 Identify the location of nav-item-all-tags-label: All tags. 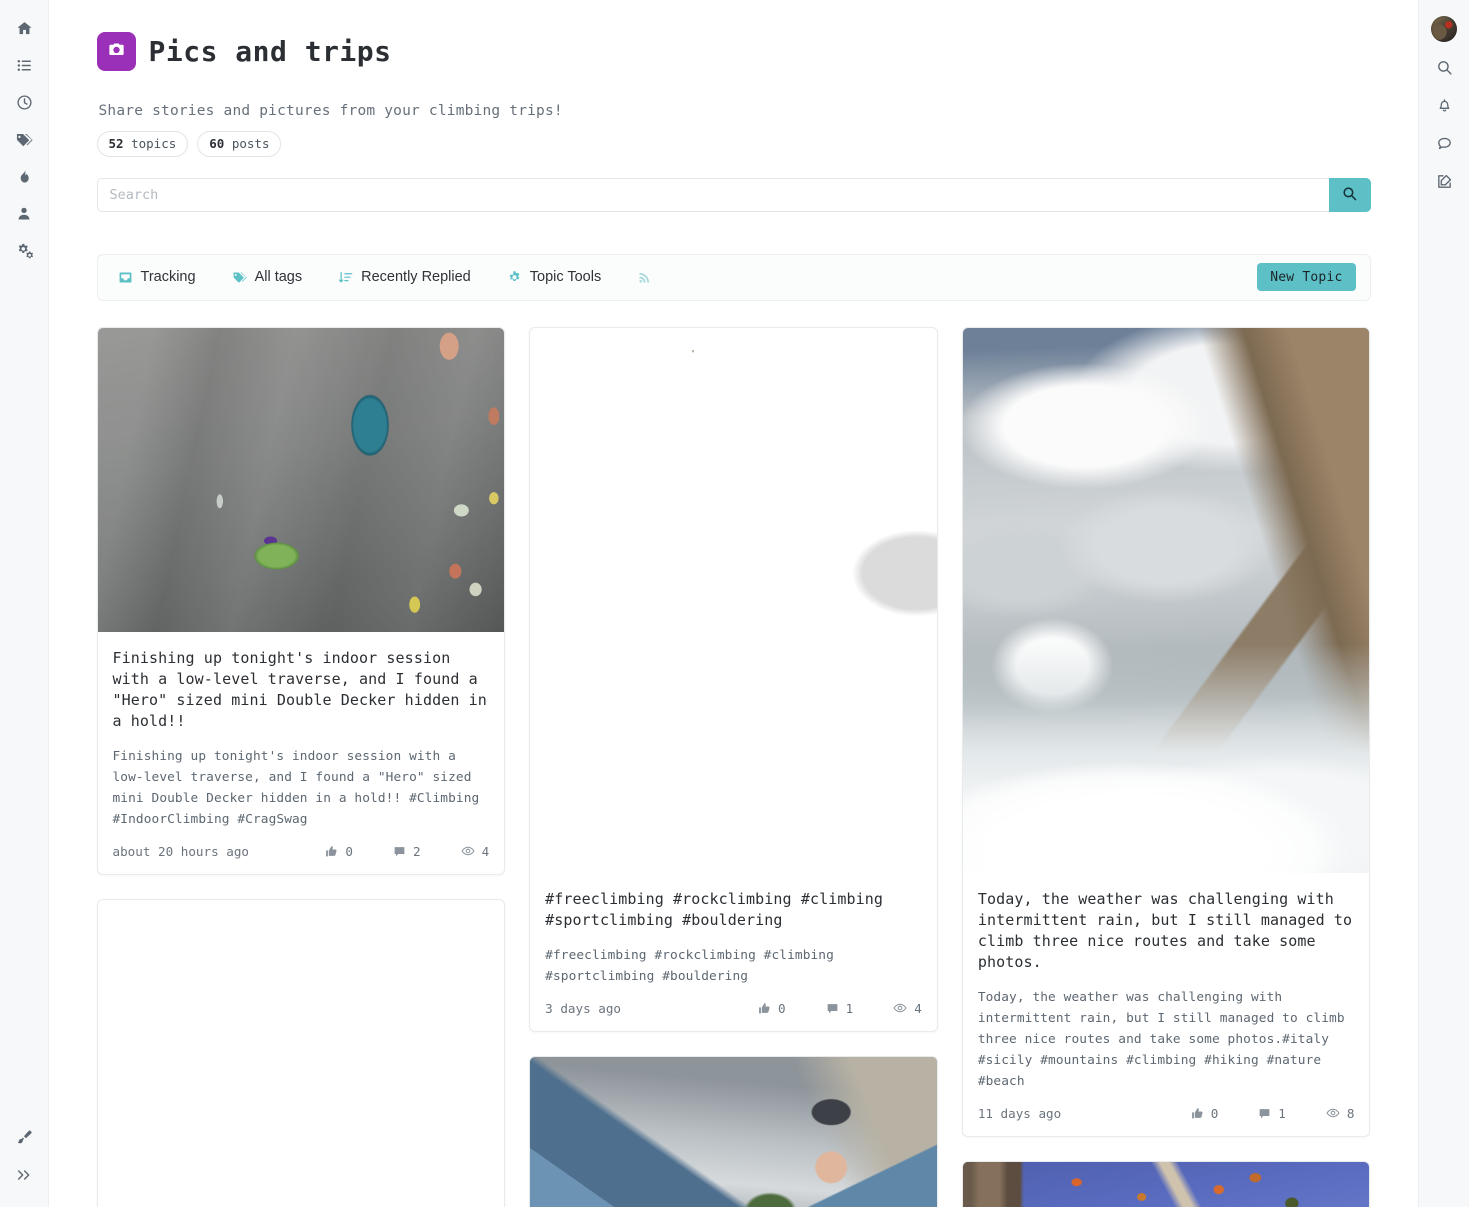
(278, 277).